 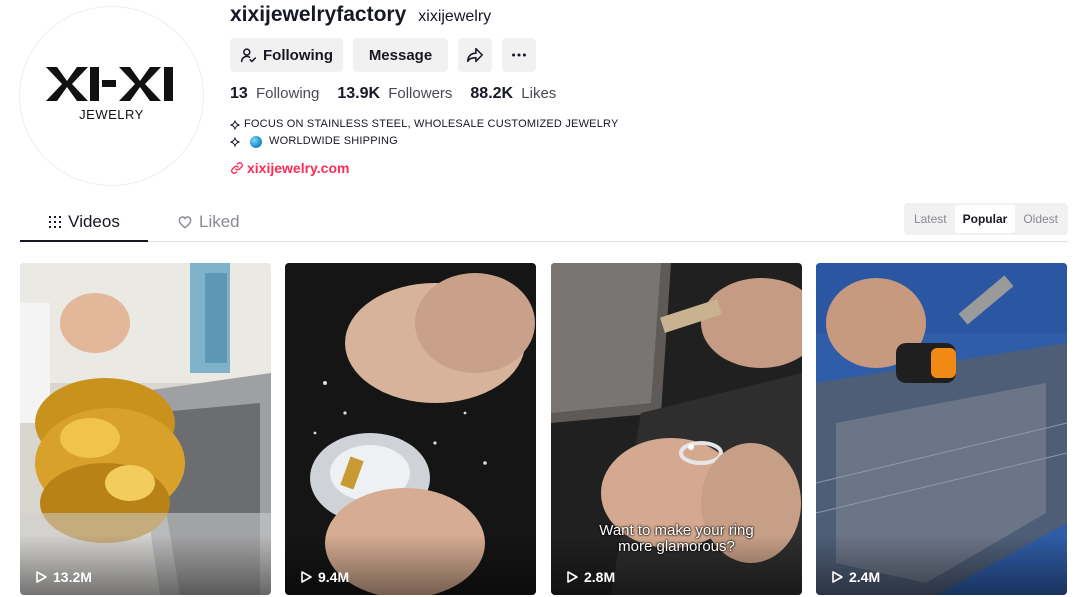 I want to click on share-icon, so click(x=475, y=55).